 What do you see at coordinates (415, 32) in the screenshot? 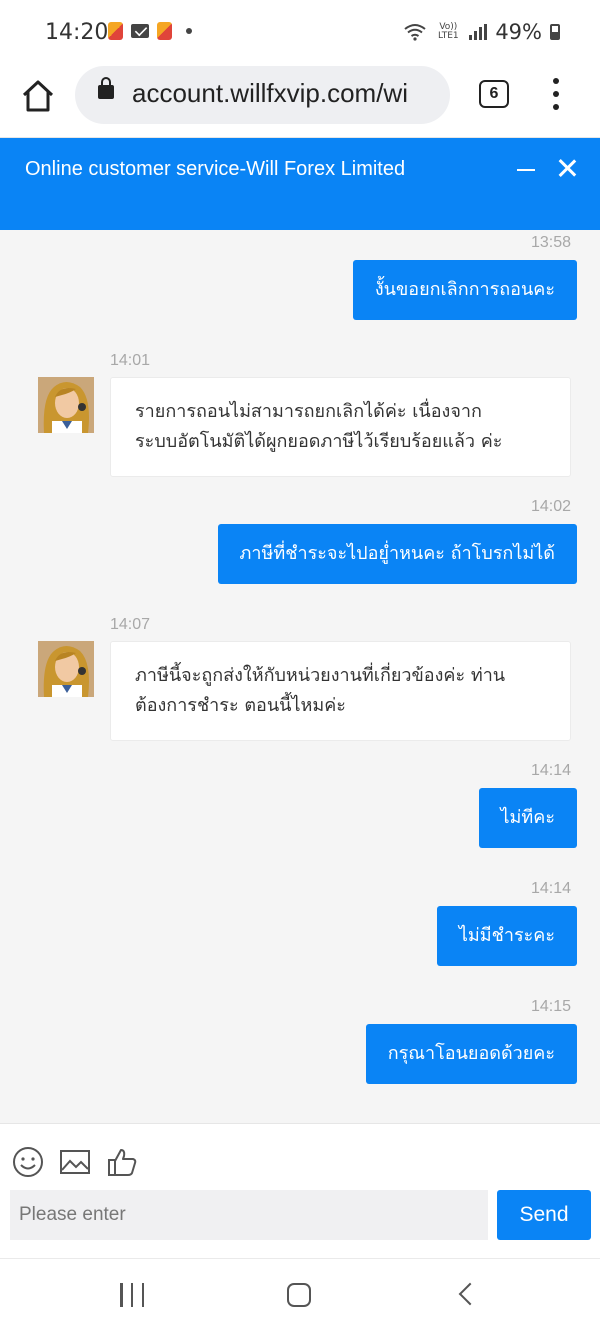
I see `wifi-icon` at bounding box center [415, 32].